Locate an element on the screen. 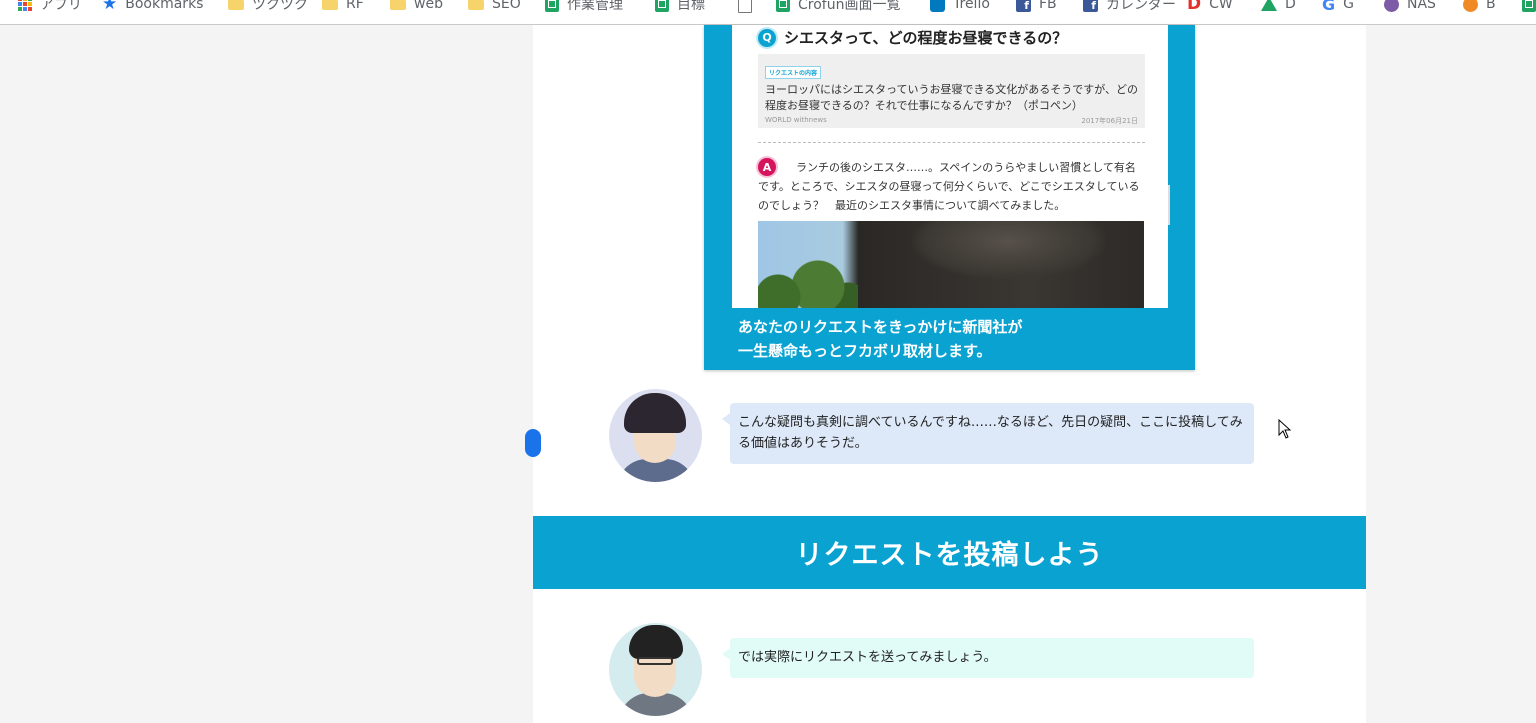 This screenshot has height=723, width=1536. bookmark-folder-tsukutsuku: ツクツク is located at coordinates (268, 7).